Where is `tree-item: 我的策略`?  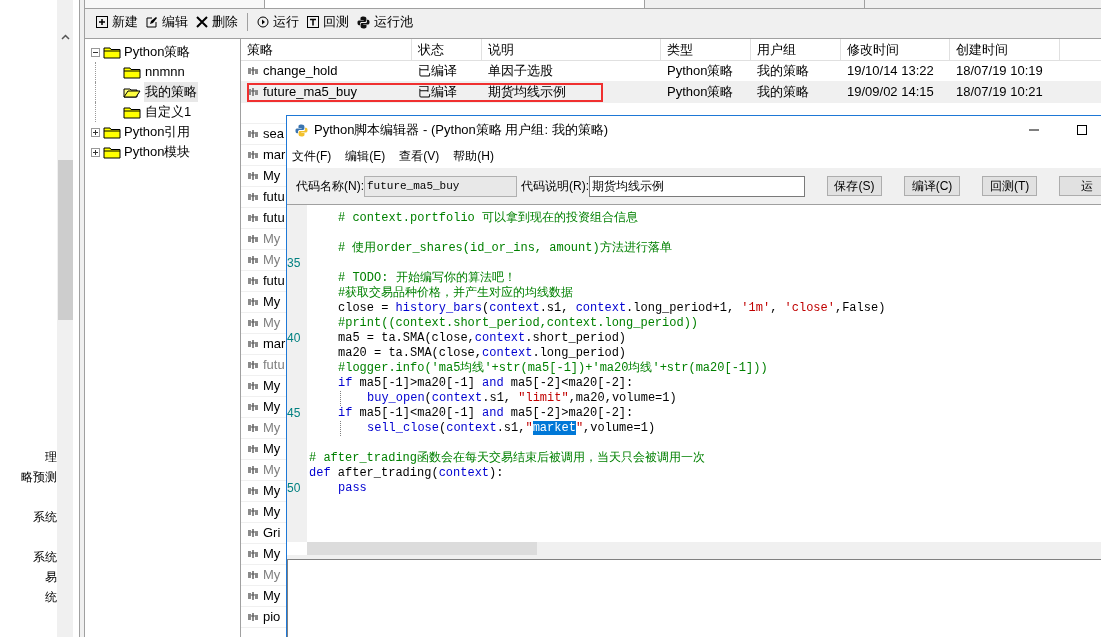 tree-item: 我的策略 is located at coordinates (171, 92).